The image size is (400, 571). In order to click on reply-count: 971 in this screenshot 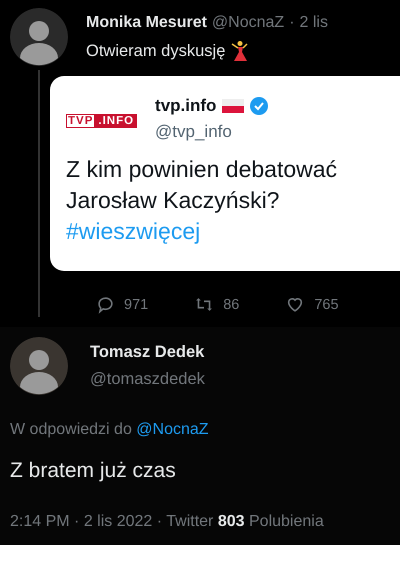, I will do `click(136, 304)`.